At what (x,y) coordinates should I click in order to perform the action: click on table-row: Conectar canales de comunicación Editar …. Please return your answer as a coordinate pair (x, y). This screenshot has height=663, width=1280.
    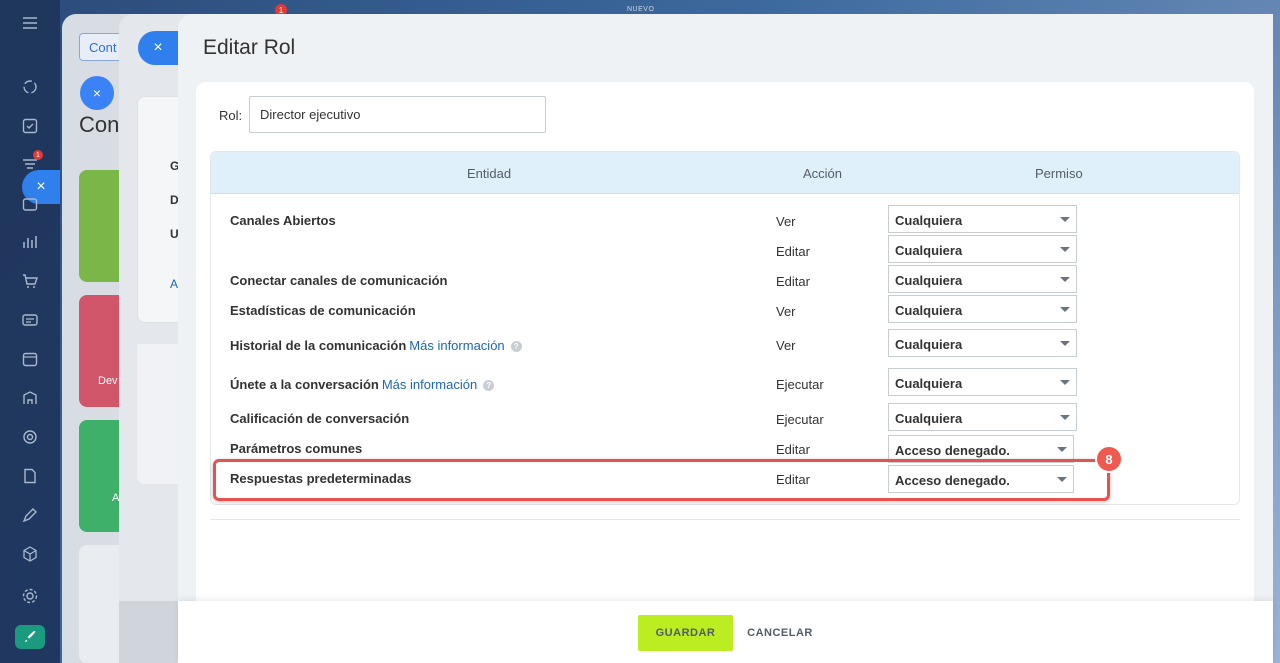
    Looking at the image, I should click on (725, 280).